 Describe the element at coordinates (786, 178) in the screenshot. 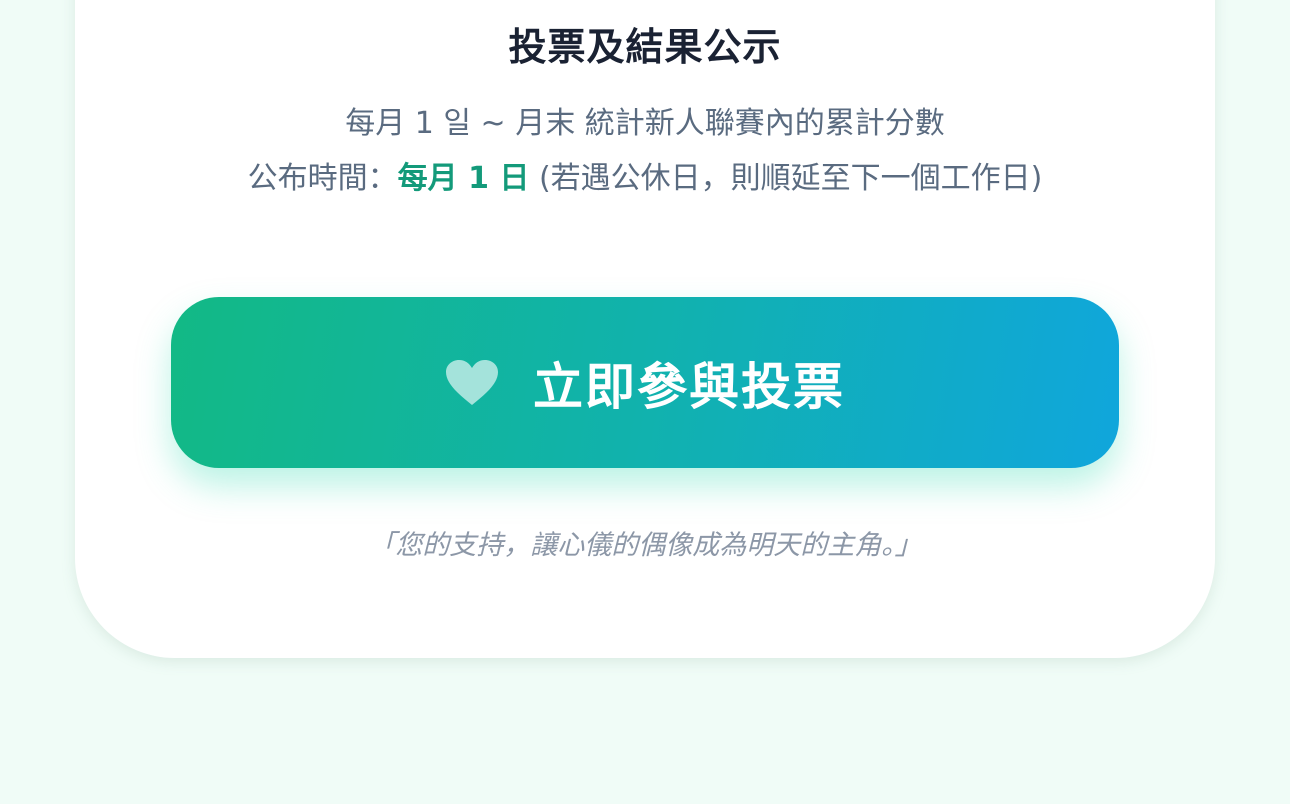

I see `announce-suffix: (若遇公休日，則順延至下一個工作日)` at that location.